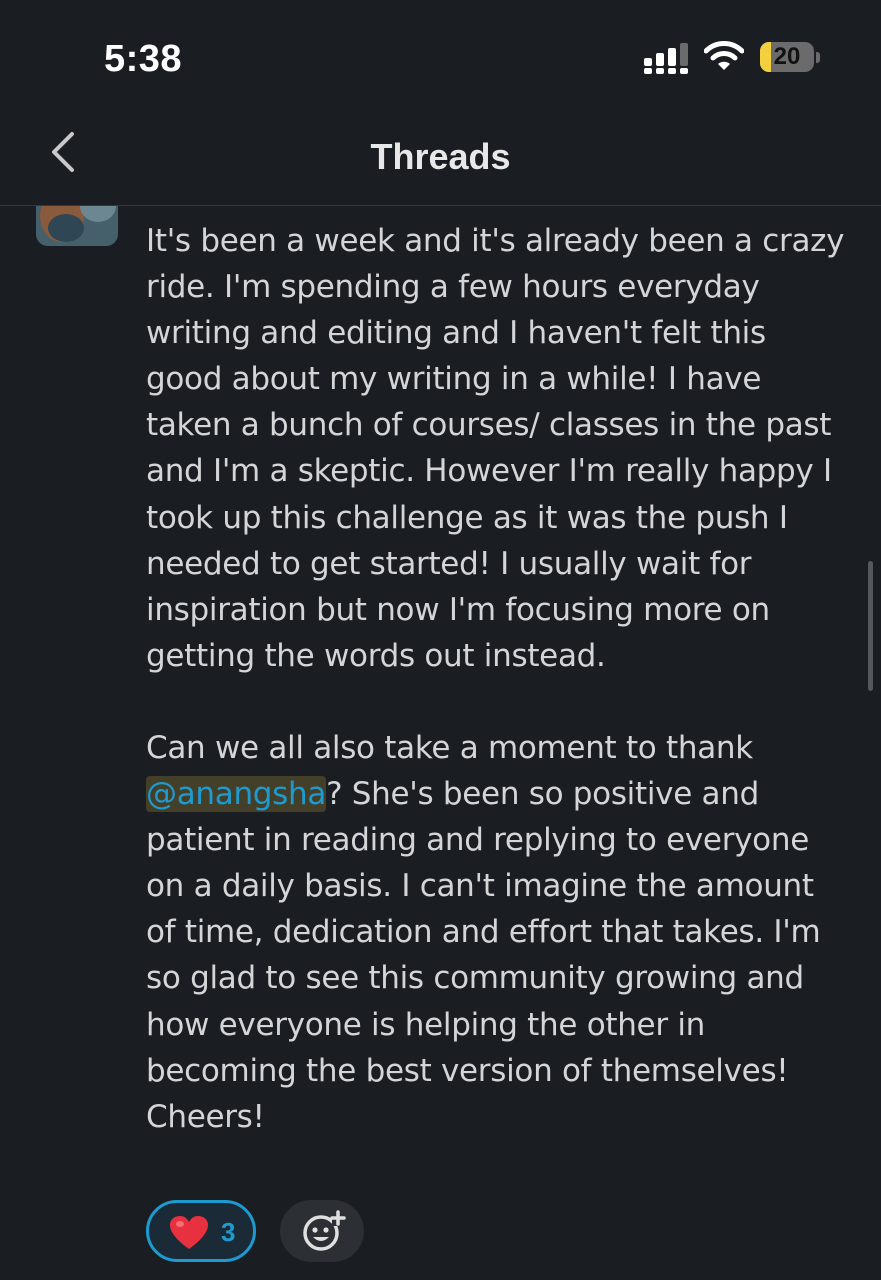 This screenshot has height=1280, width=881. I want to click on avatar-image, so click(77, 226).